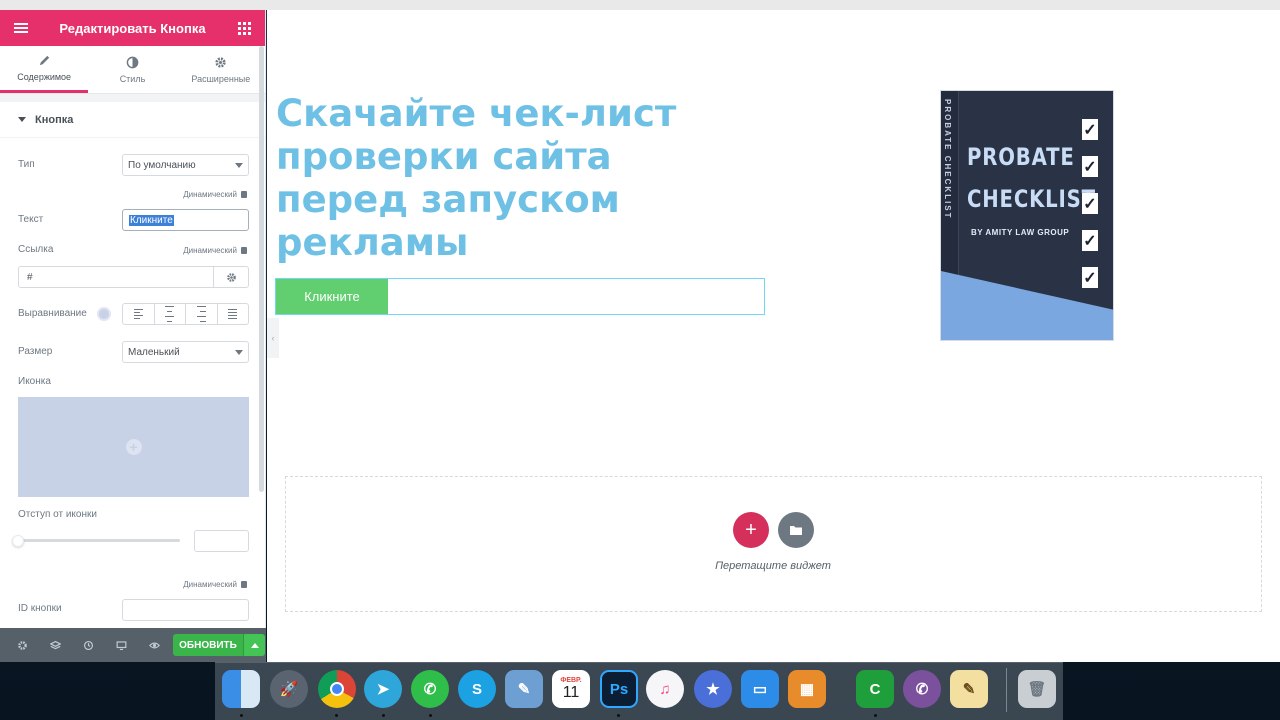  I want to click on text-input: Кликните, so click(185, 220).